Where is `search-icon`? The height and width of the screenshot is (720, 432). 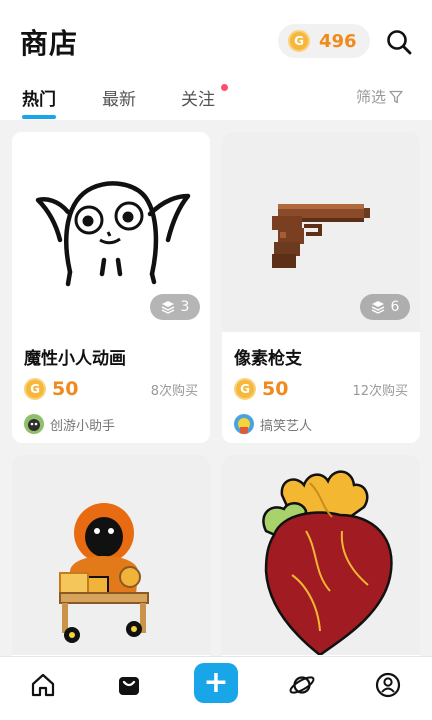
search-icon is located at coordinates (399, 42).